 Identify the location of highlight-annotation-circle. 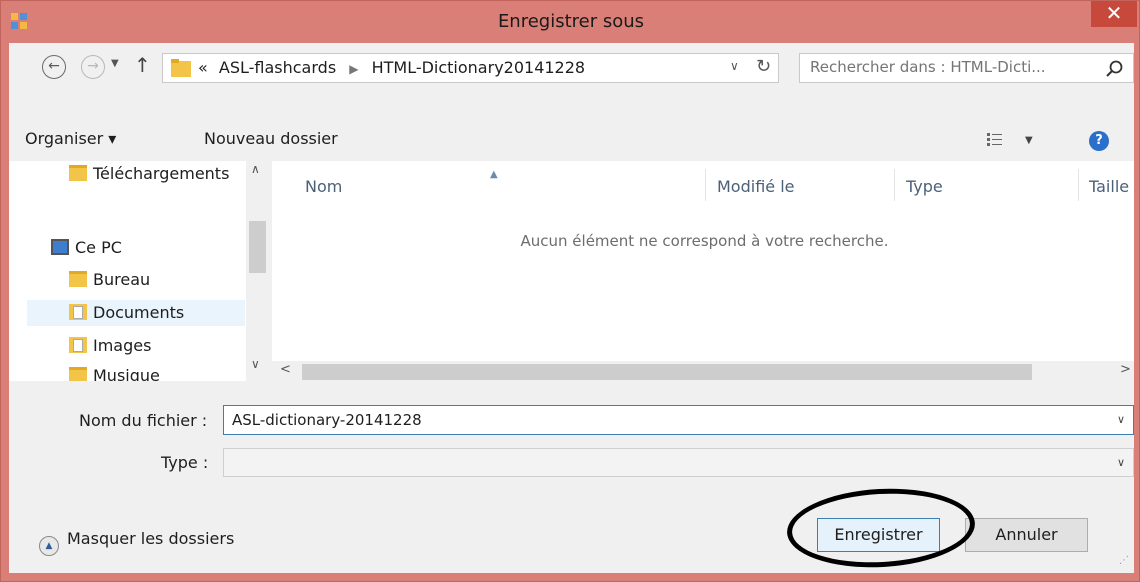
(881, 528).